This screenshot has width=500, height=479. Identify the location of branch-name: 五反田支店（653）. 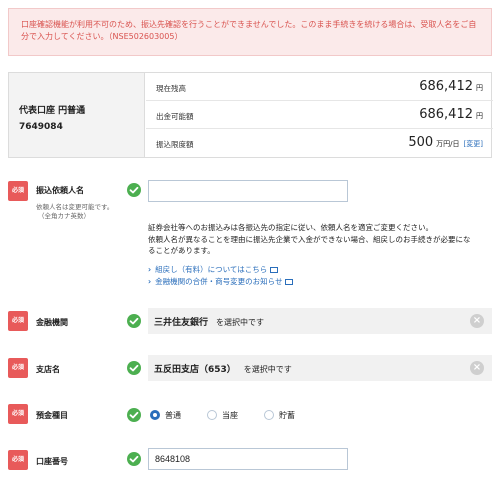
(195, 370).